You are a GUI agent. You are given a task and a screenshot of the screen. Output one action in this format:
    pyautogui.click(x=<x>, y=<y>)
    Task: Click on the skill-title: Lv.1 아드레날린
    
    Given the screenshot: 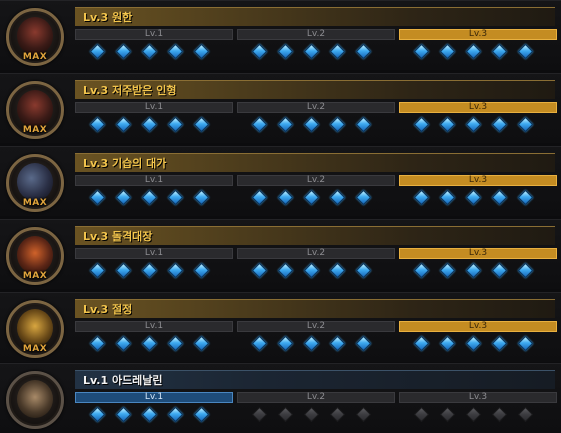 What is the action you would take?
    pyautogui.click(x=123, y=380)
    